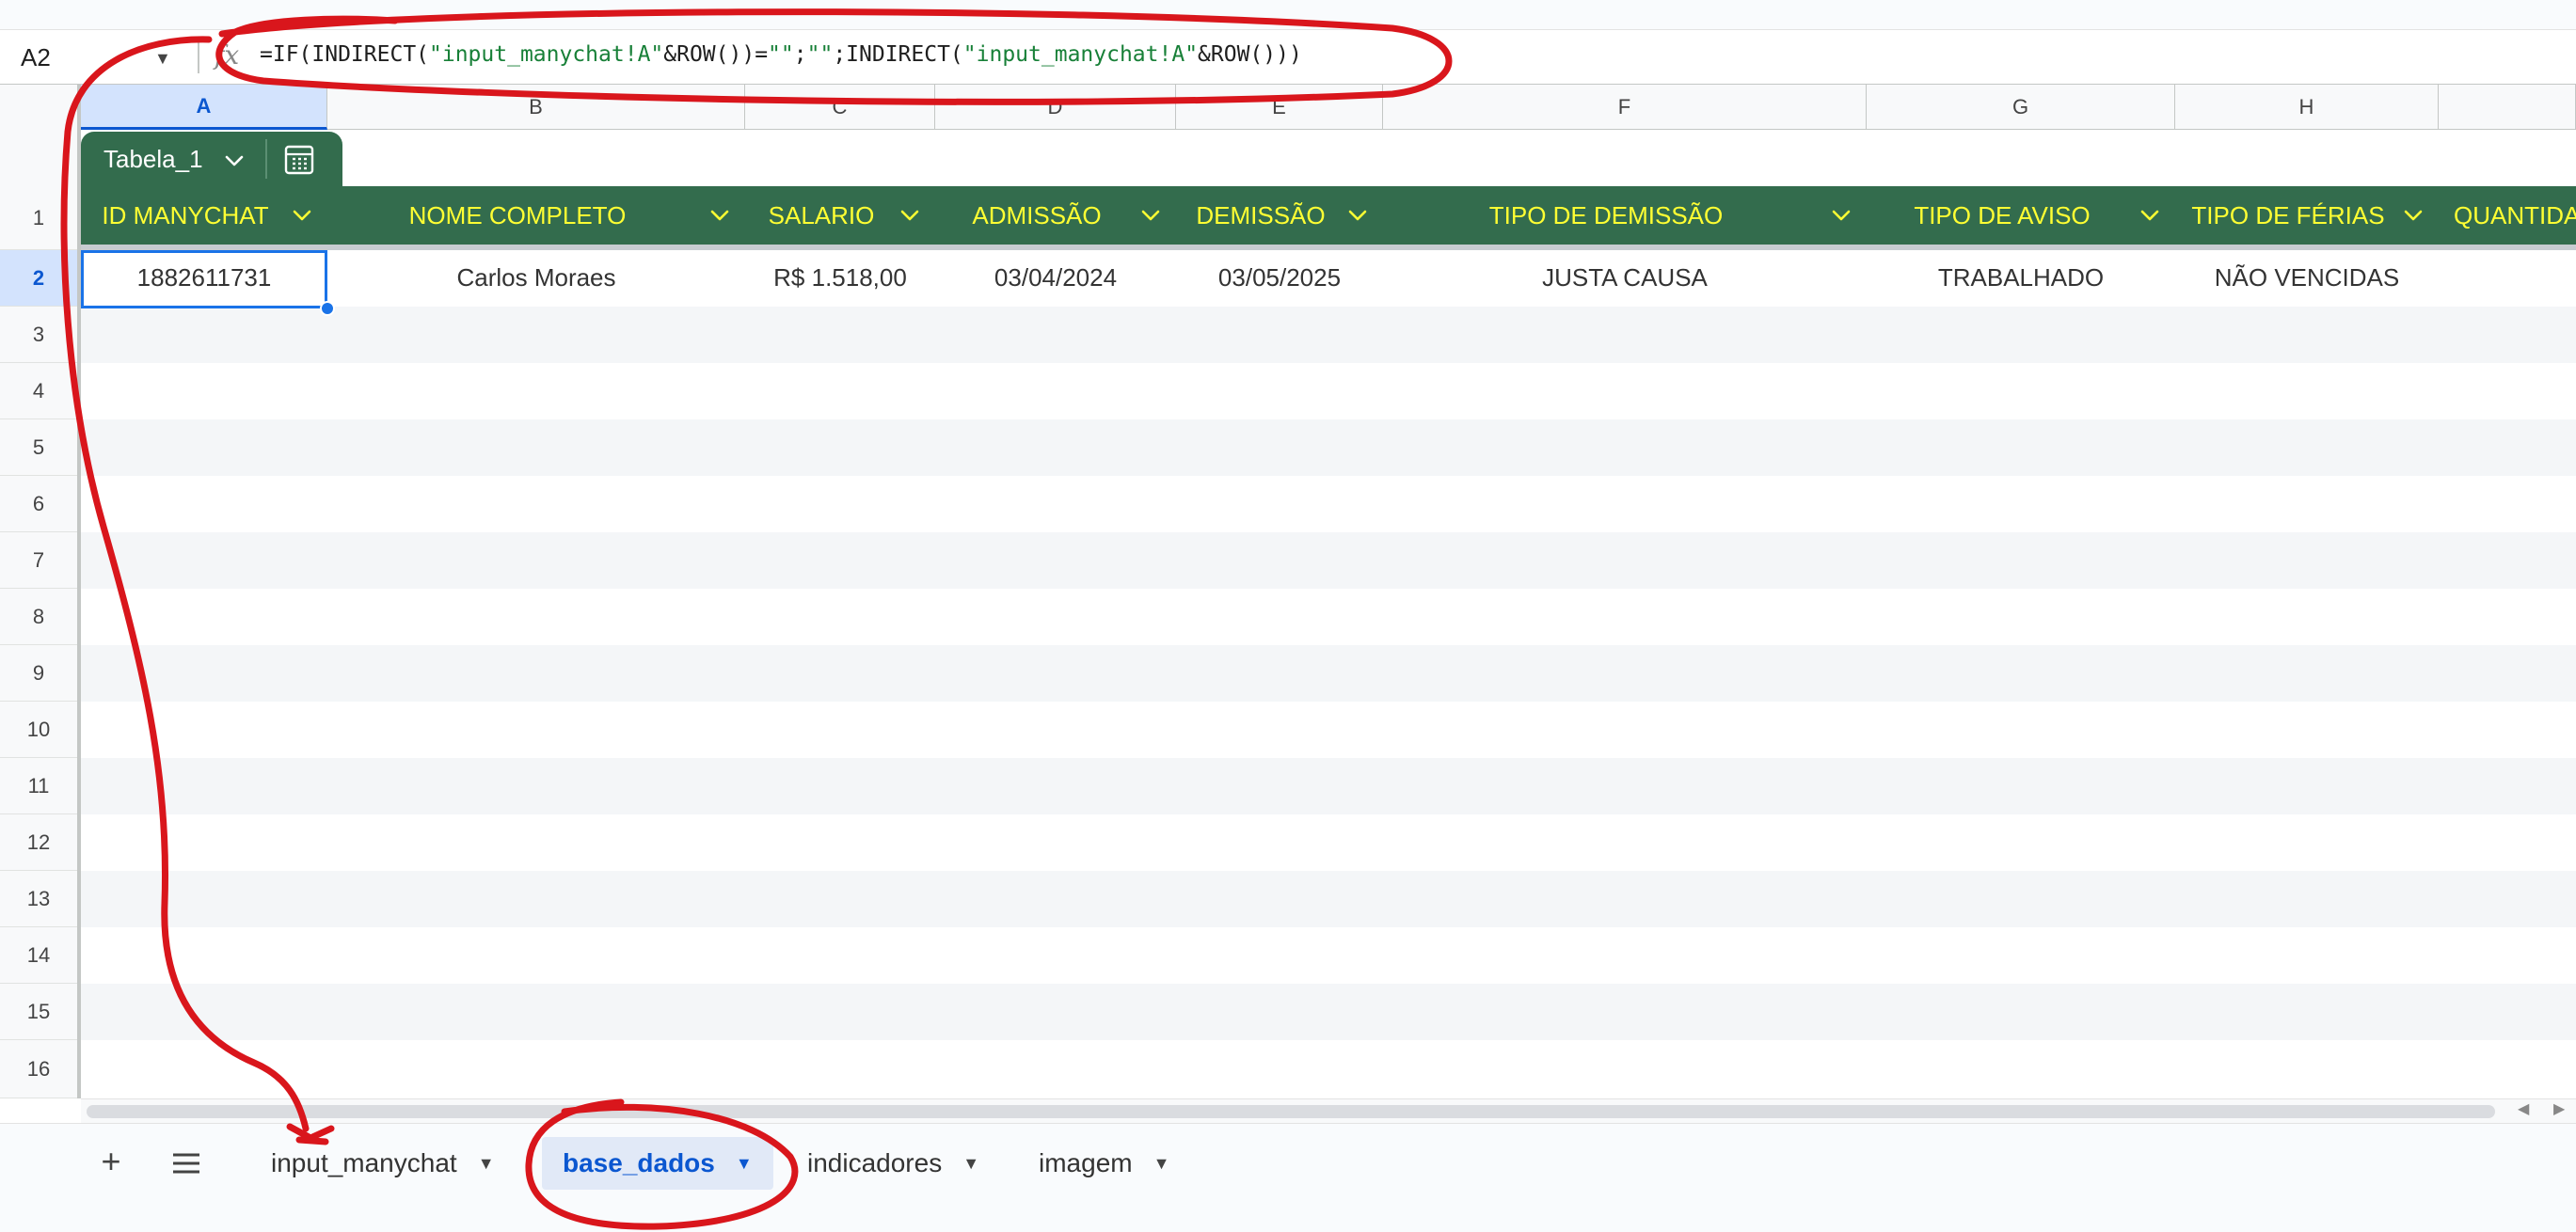 This screenshot has width=2576, height=1232. What do you see at coordinates (2507, 107) in the screenshot?
I see `column-header-next` at bounding box center [2507, 107].